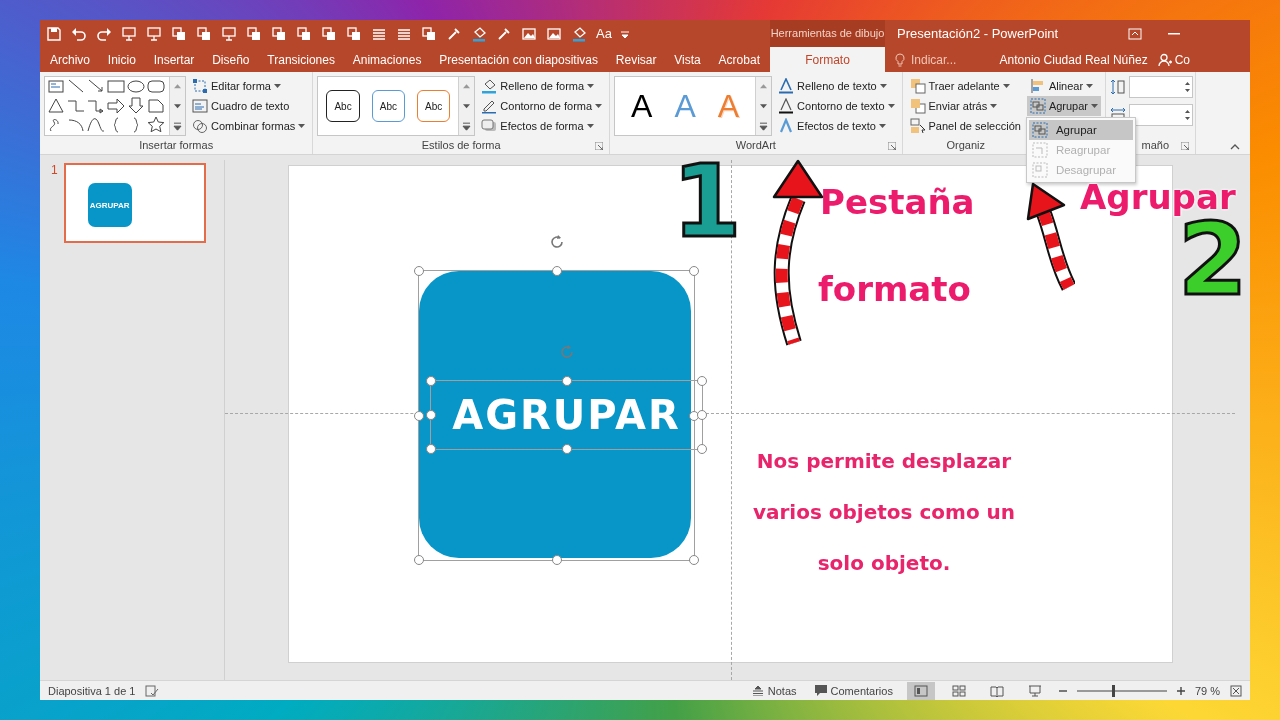 The width and height of the screenshot is (1280, 720). Describe the element at coordinates (518, 59) in the screenshot. I see `ribbon-tab: Presentación con diapositivas` at that location.